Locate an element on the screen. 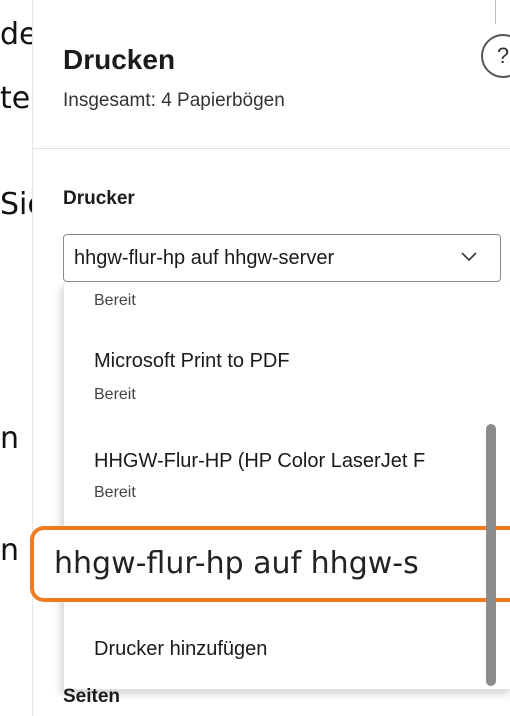 This screenshot has height=716, width=510. printer-label: Drucker is located at coordinates (99, 198).